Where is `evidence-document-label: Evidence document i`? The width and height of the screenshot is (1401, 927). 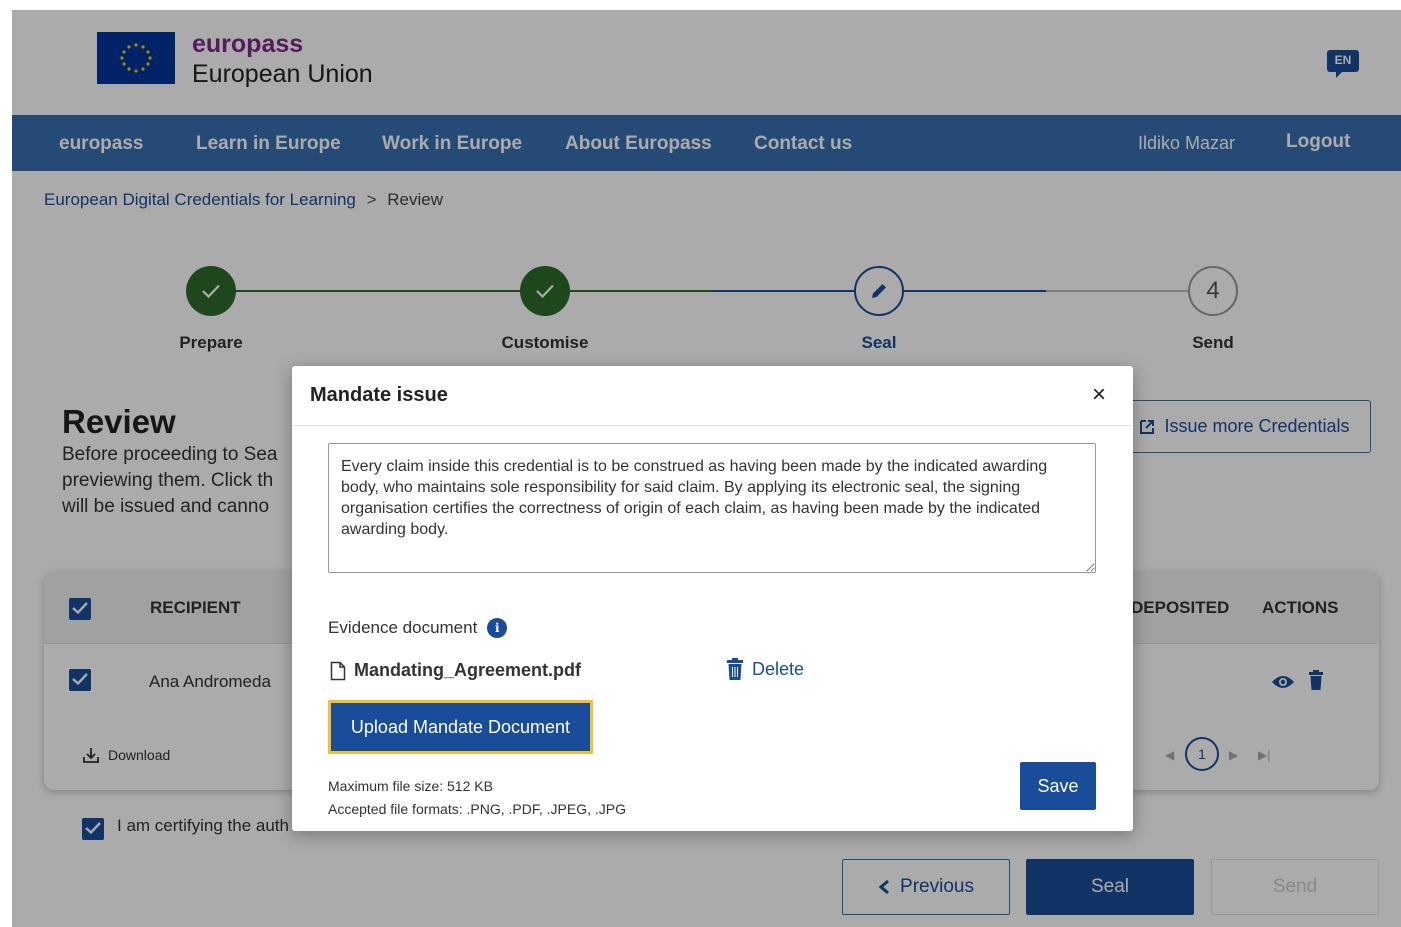 evidence-document-label: Evidence document i is located at coordinates (418, 628).